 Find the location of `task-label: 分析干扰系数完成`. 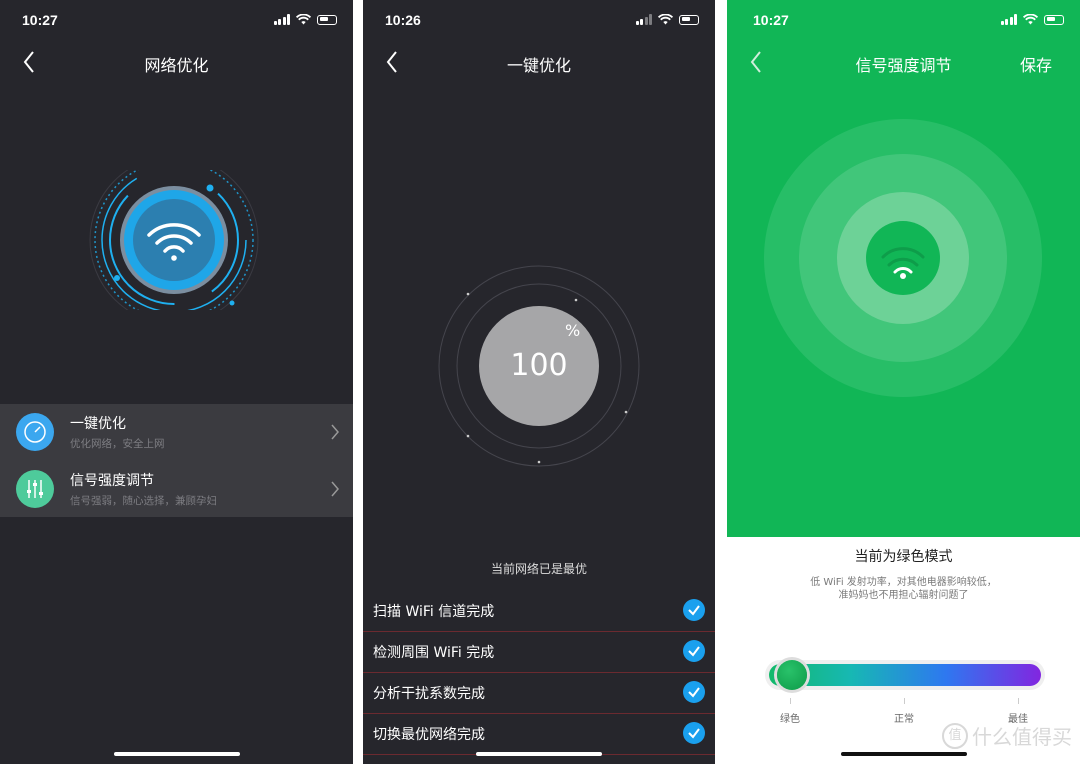

task-label: 分析干扰系数完成 is located at coordinates (429, 694).